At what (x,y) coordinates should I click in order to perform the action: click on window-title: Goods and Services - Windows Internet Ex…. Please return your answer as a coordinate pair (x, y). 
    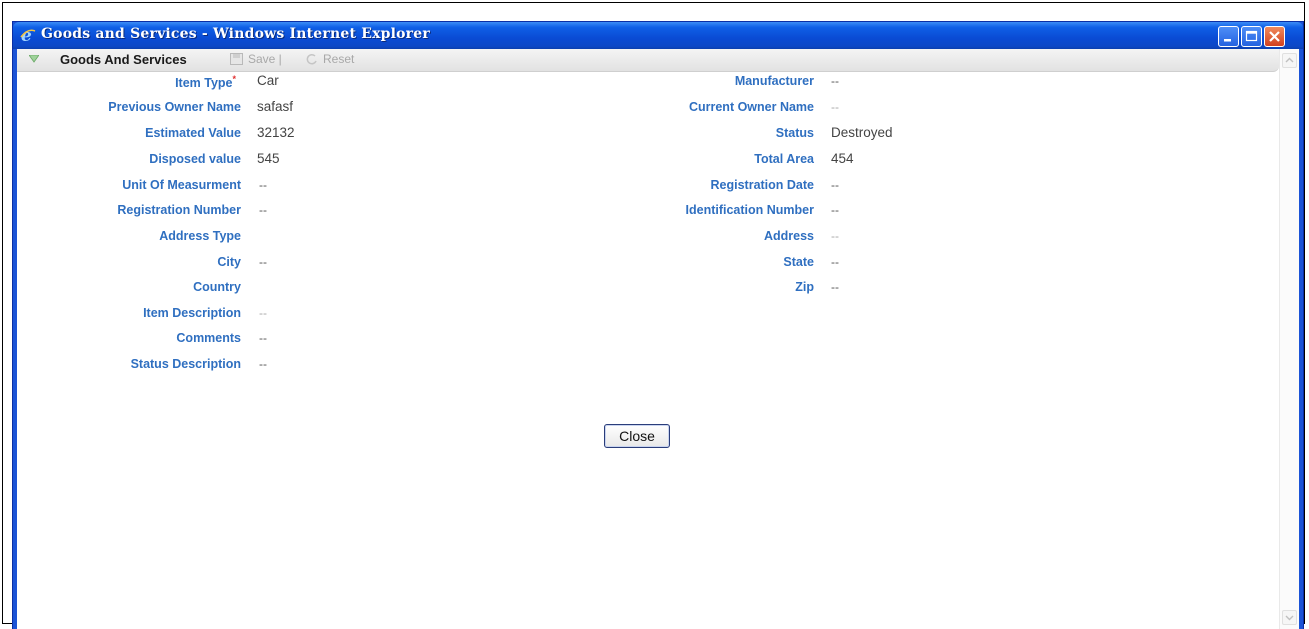
    Looking at the image, I should click on (235, 34).